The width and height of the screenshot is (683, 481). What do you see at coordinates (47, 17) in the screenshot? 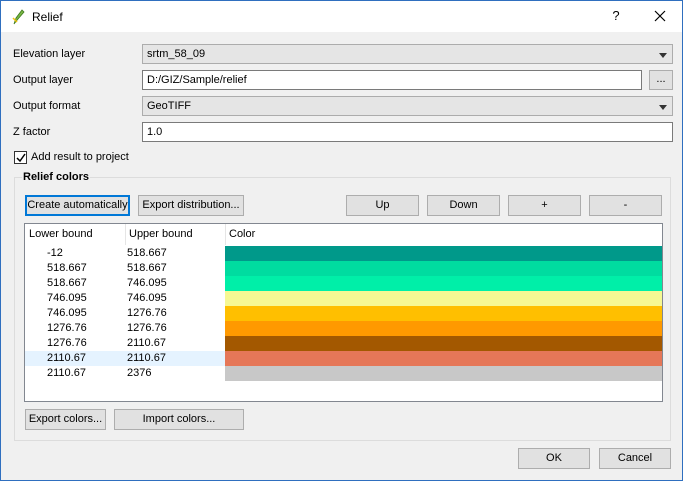
I see `window-title: Relief` at bounding box center [47, 17].